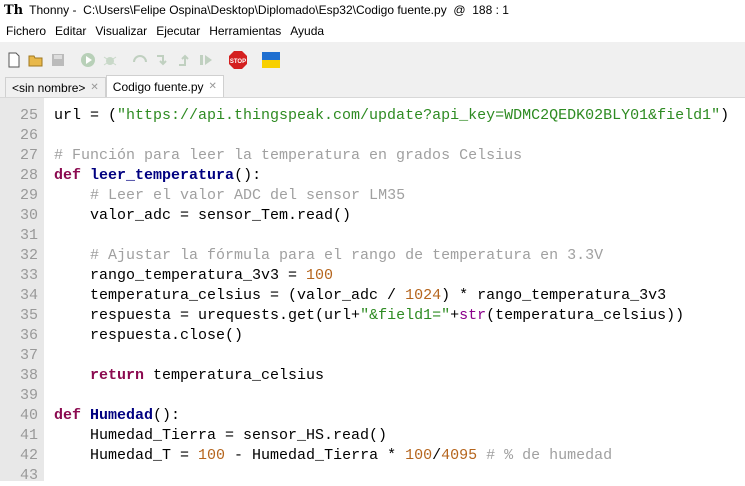 The image size is (745, 486). Describe the element at coordinates (391, 416) in the screenshot. I see `code-line: def Humedad():` at that location.